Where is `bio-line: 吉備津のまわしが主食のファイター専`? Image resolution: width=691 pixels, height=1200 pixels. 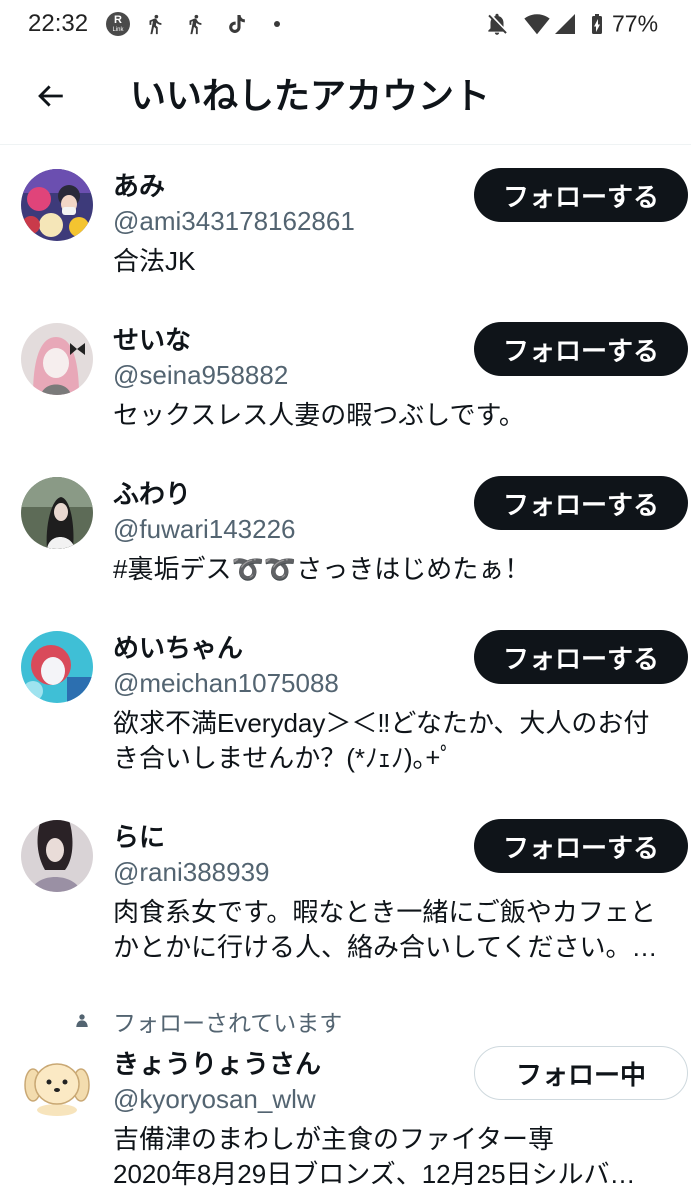
bio-line: 吉備津のまわしが主食のファイター専 is located at coordinates (333, 1139).